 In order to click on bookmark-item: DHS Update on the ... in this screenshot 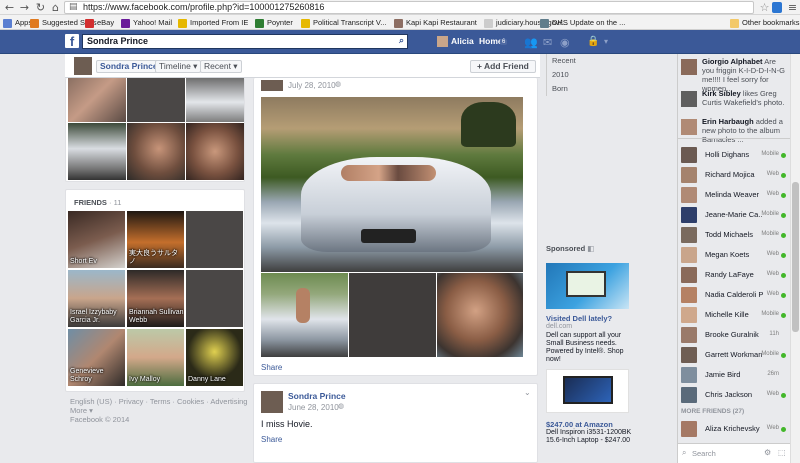, I will do `click(582, 22)`.